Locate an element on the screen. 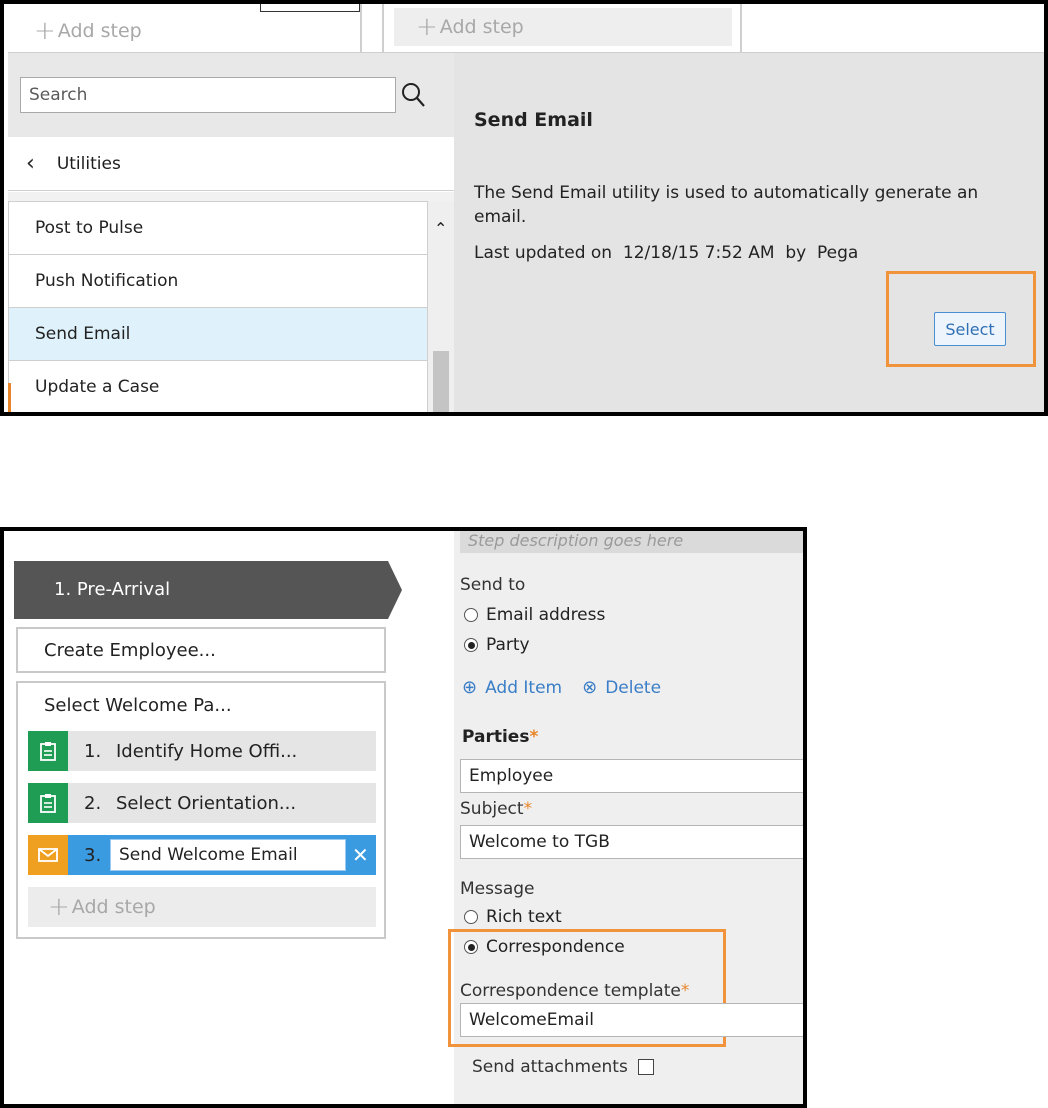 The image size is (1048, 1108). tab-edge is located at coordinates (310, 8).